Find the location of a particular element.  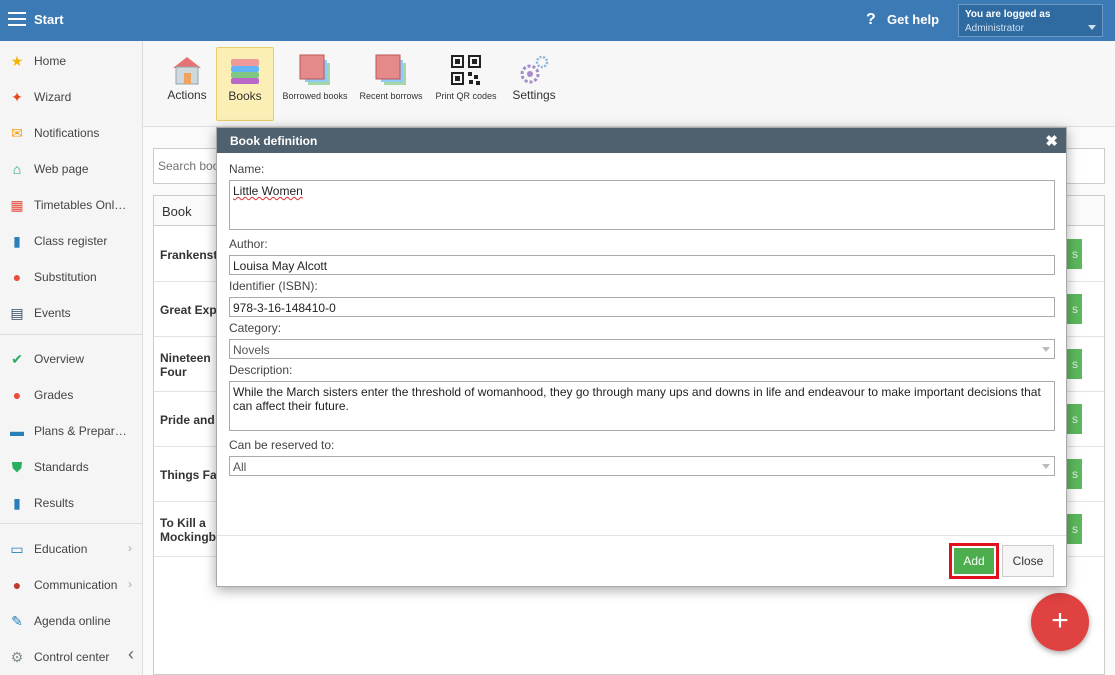

category-value: Novels is located at coordinates (251, 350).